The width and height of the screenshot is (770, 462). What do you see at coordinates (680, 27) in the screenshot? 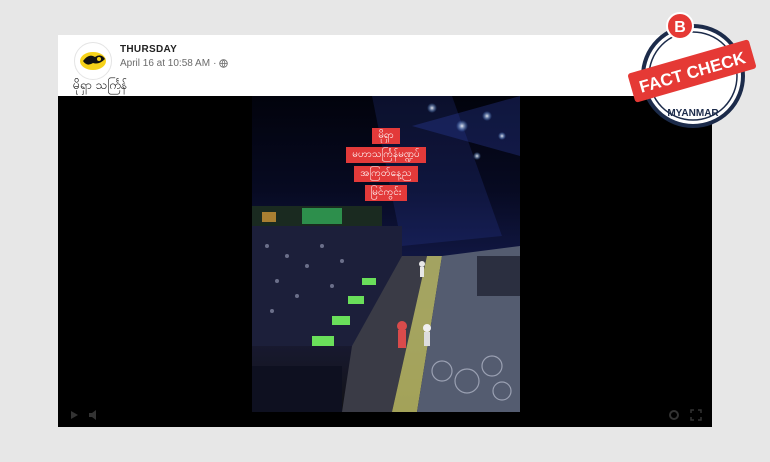
I see `badge-letter: B` at bounding box center [680, 27].